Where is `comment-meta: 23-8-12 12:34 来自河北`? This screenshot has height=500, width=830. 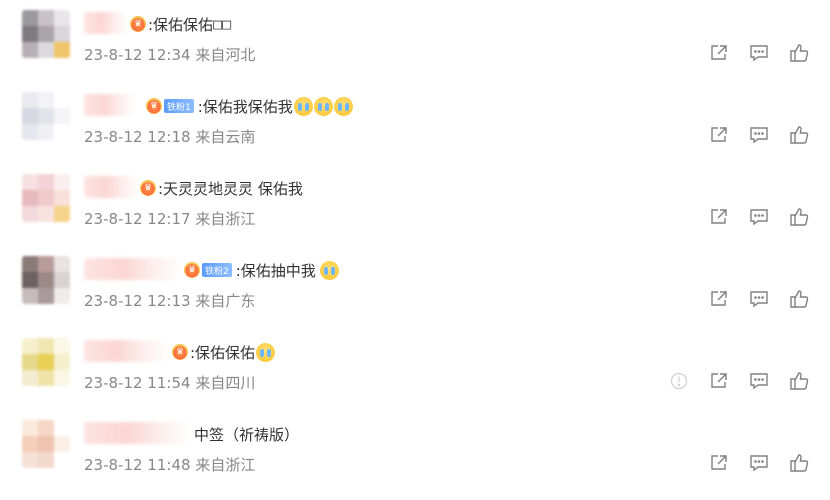
comment-meta: 23-8-12 12:34 来自河北 is located at coordinates (169, 54).